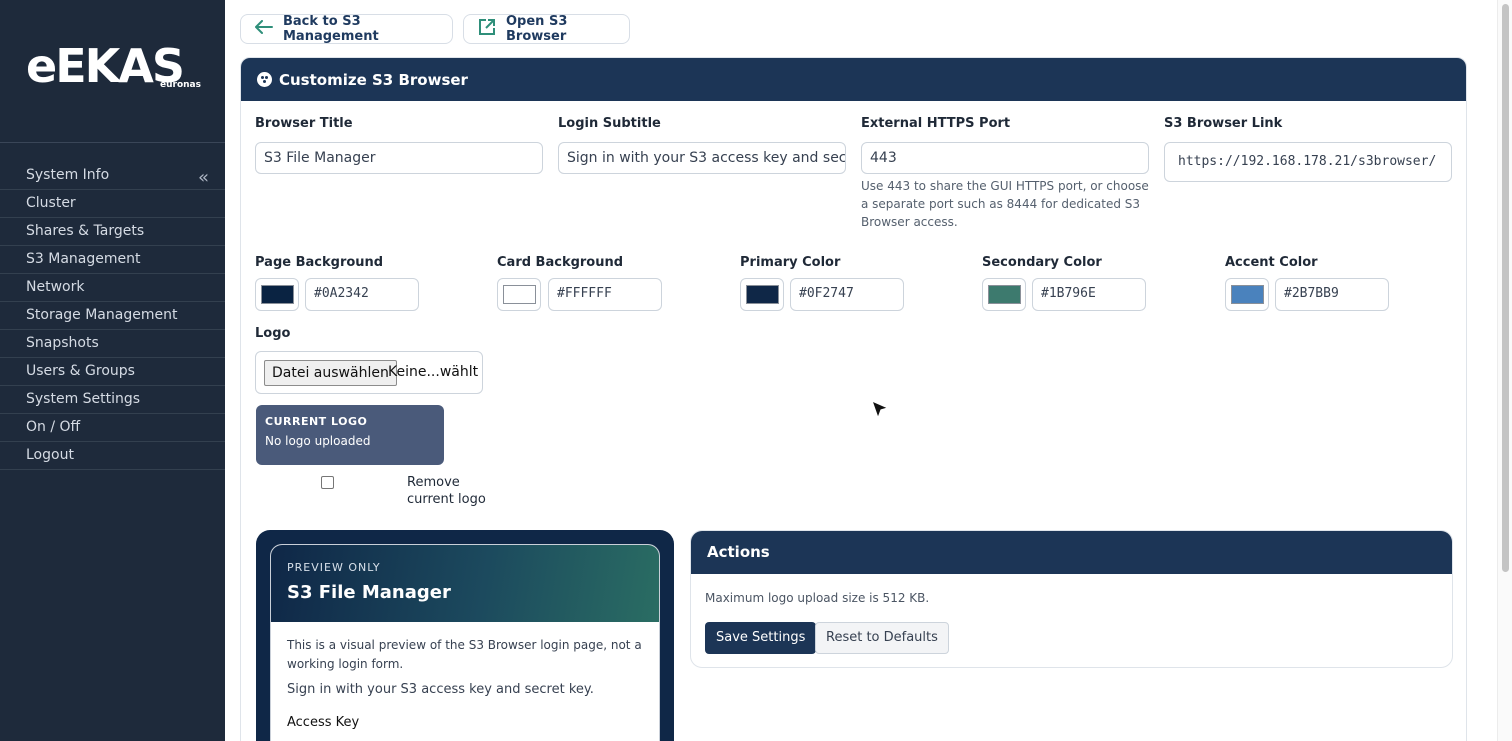 The height and width of the screenshot is (741, 1512). Describe the element at coordinates (487, 29) in the screenshot. I see `external-link-icon` at that location.